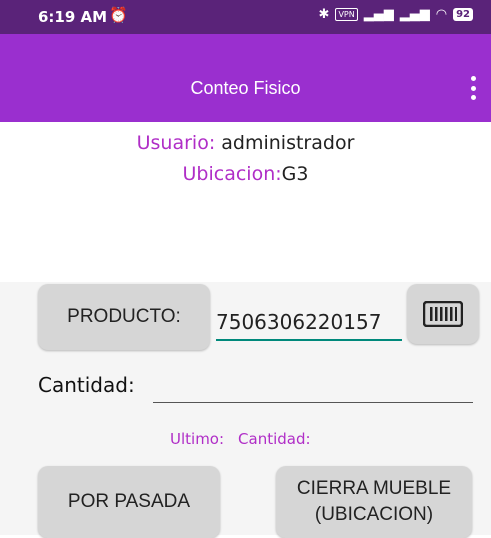 Image resolution: width=491 pixels, height=538 pixels. What do you see at coordinates (374, 488) in the screenshot?
I see `cierra-mueble-line1: CIERRA MUEBLE` at bounding box center [374, 488].